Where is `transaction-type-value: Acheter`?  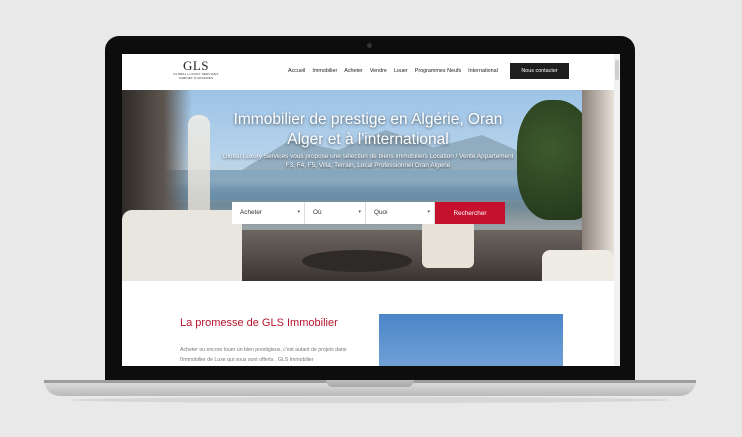
transaction-type-value: Acheter is located at coordinates (251, 212).